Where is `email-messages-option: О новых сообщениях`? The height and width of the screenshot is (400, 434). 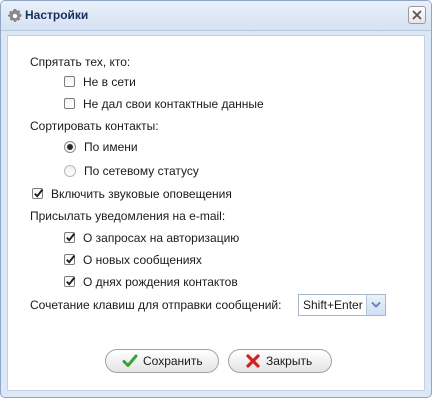
email-messages-option: О новых сообщениях is located at coordinates (133, 260).